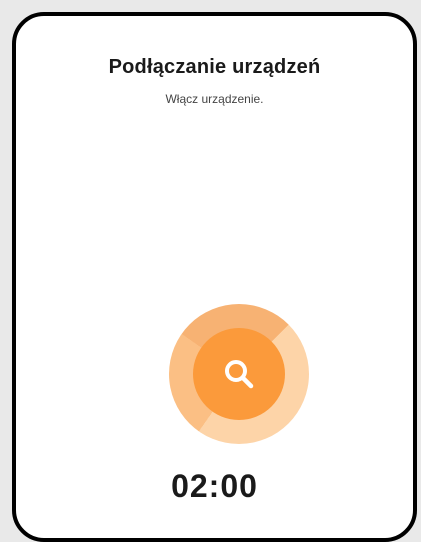  What do you see at coordinates (214, 99) in the screenshot?
I see `page-subtitle: Włącz urządzenie.` at bounding box center [214, 99].